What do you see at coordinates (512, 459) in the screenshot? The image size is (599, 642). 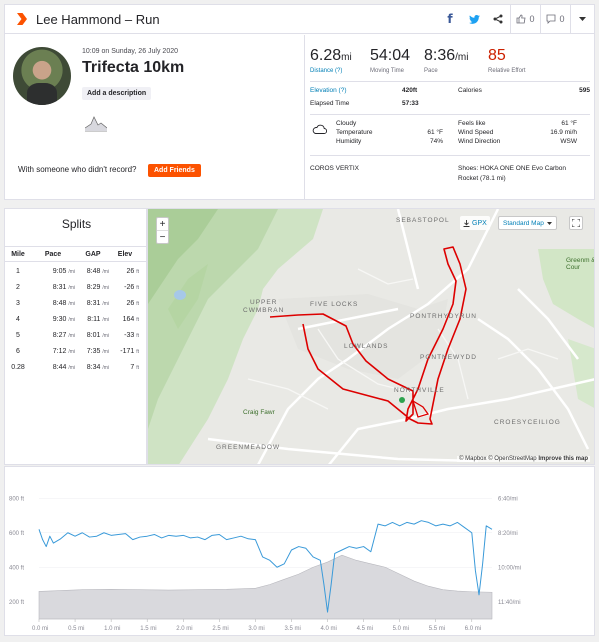 I see `osm-attribution: © OpenStreetMap` at bounding box center [512, 459].